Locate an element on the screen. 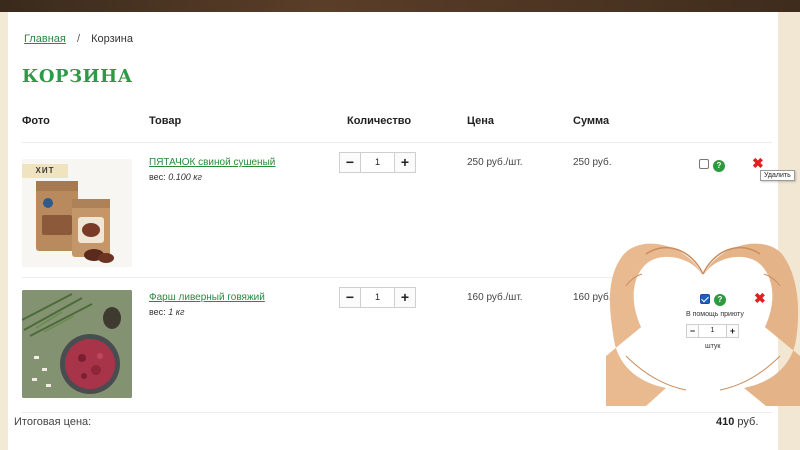 This screenshot has width=800, height=450. product-weight: вес: 0.100 кг is located at coordinates (175, 177).